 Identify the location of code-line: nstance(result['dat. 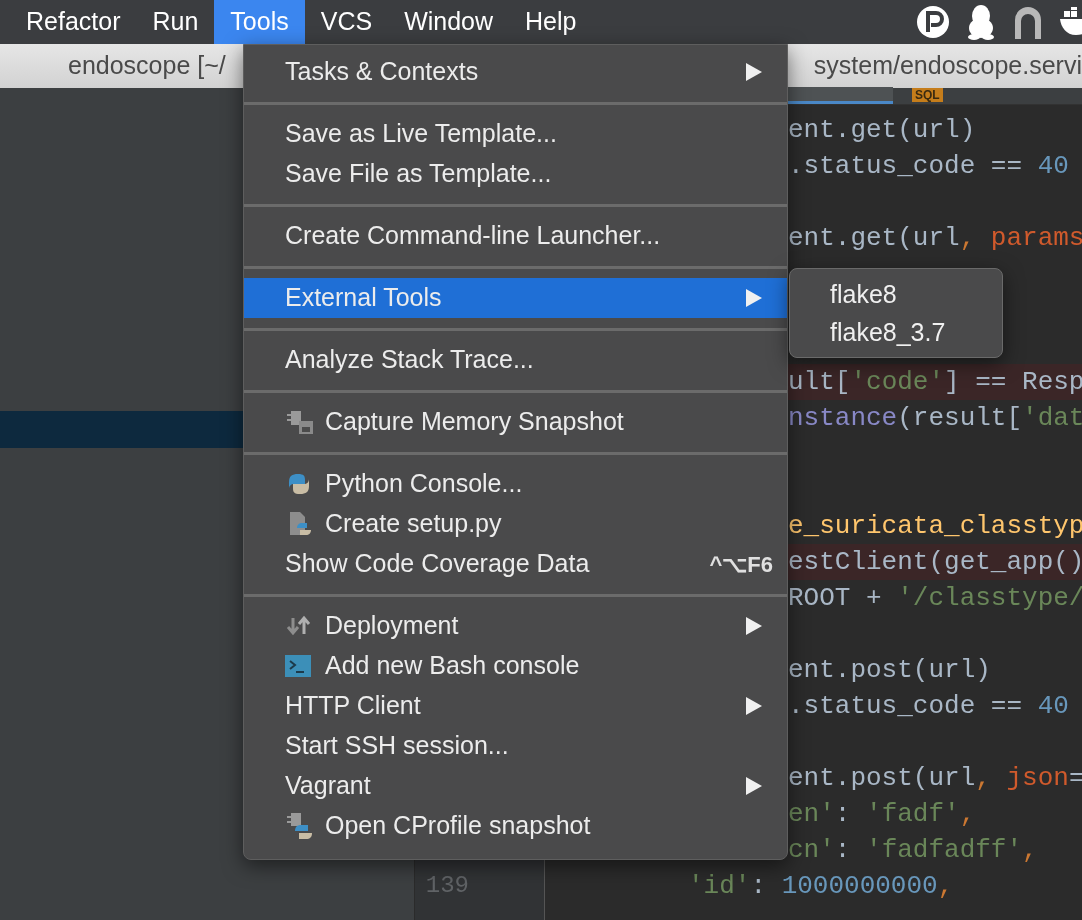
(935, 418).